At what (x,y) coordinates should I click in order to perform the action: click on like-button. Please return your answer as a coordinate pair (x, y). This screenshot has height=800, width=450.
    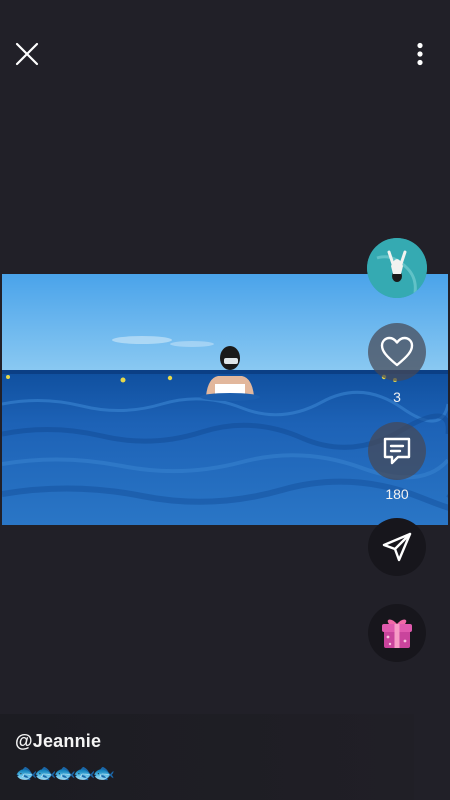
    Looking at the image, I should click on (397, 352).